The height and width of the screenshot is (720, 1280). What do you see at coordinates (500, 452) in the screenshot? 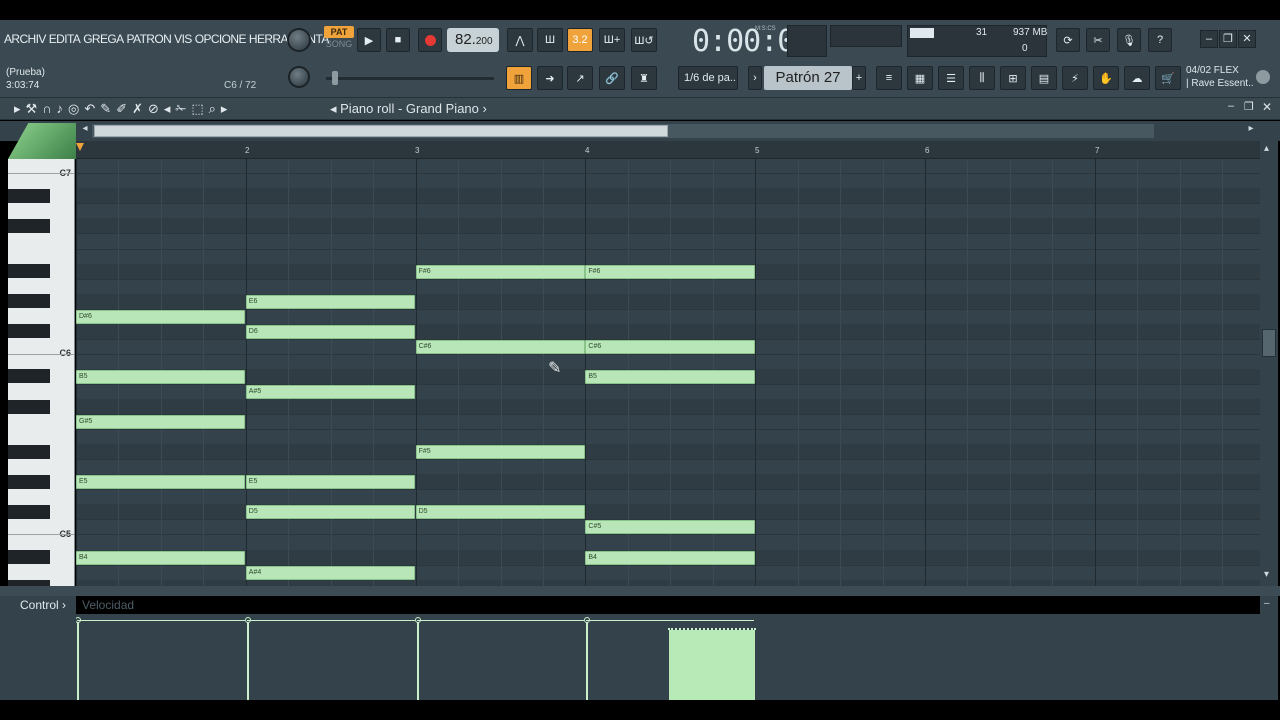
I see `note: F#5` at bounding box center [500, 452].